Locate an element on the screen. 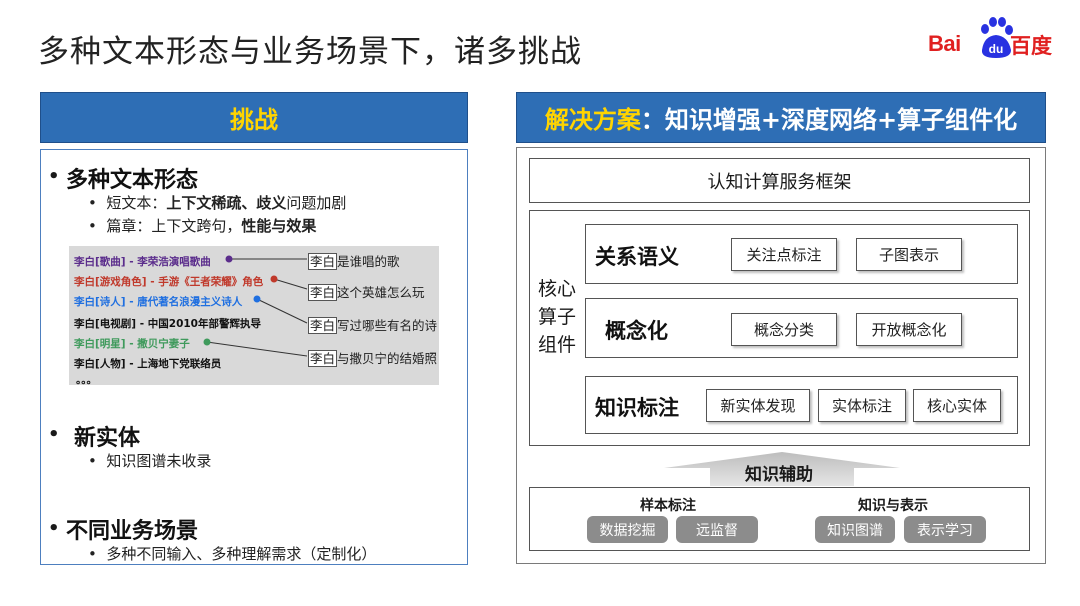  dot-star is located at coordinates (207, 342).